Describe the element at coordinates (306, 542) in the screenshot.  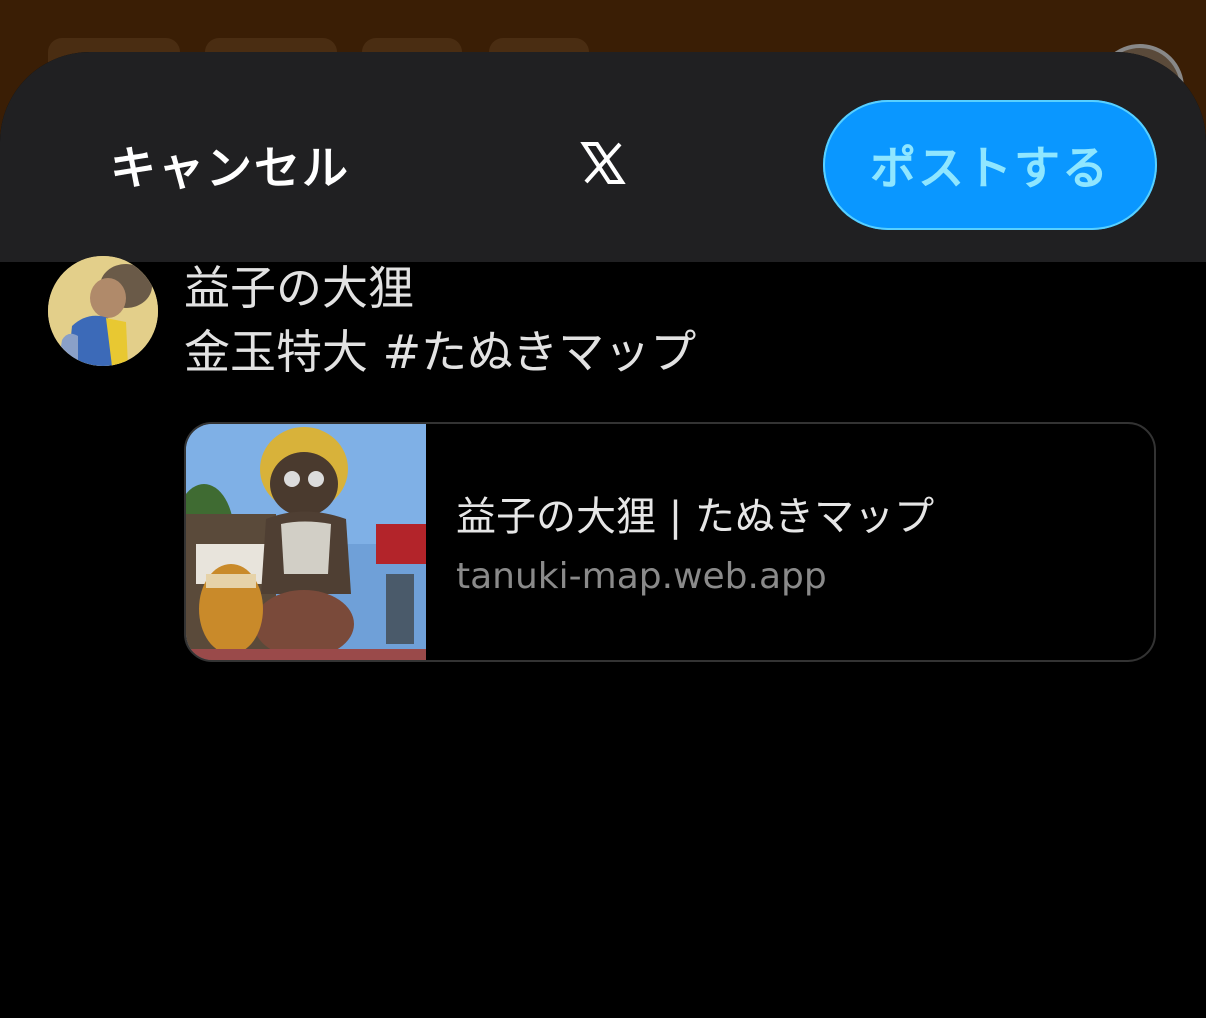
I see `link-preview-image` at that location.